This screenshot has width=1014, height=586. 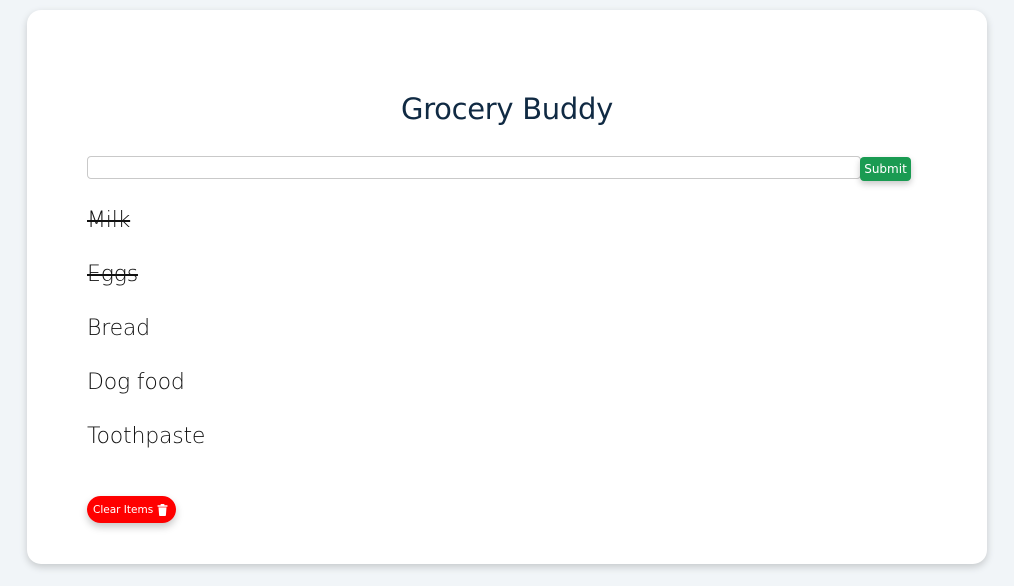 I want to click on page-title: Grocery Buddy, so click(x=507, y=109).